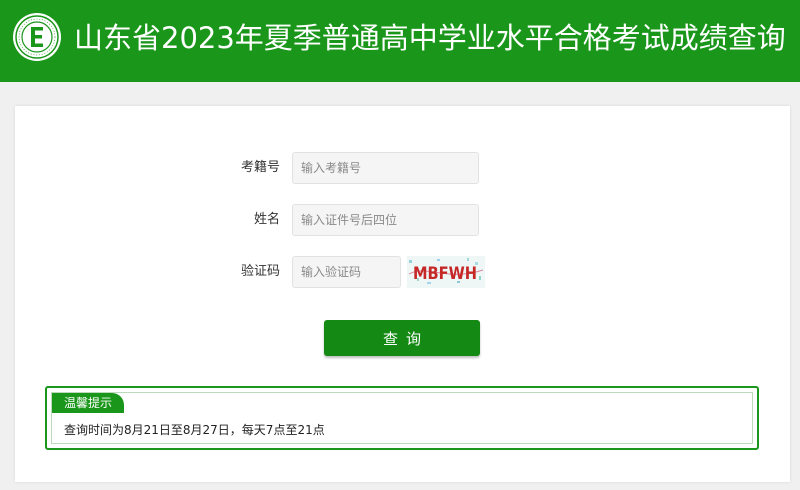  Describe the element at coordinates (266, 219) in the screenshot. I see `name-label: 姓名` at that location.